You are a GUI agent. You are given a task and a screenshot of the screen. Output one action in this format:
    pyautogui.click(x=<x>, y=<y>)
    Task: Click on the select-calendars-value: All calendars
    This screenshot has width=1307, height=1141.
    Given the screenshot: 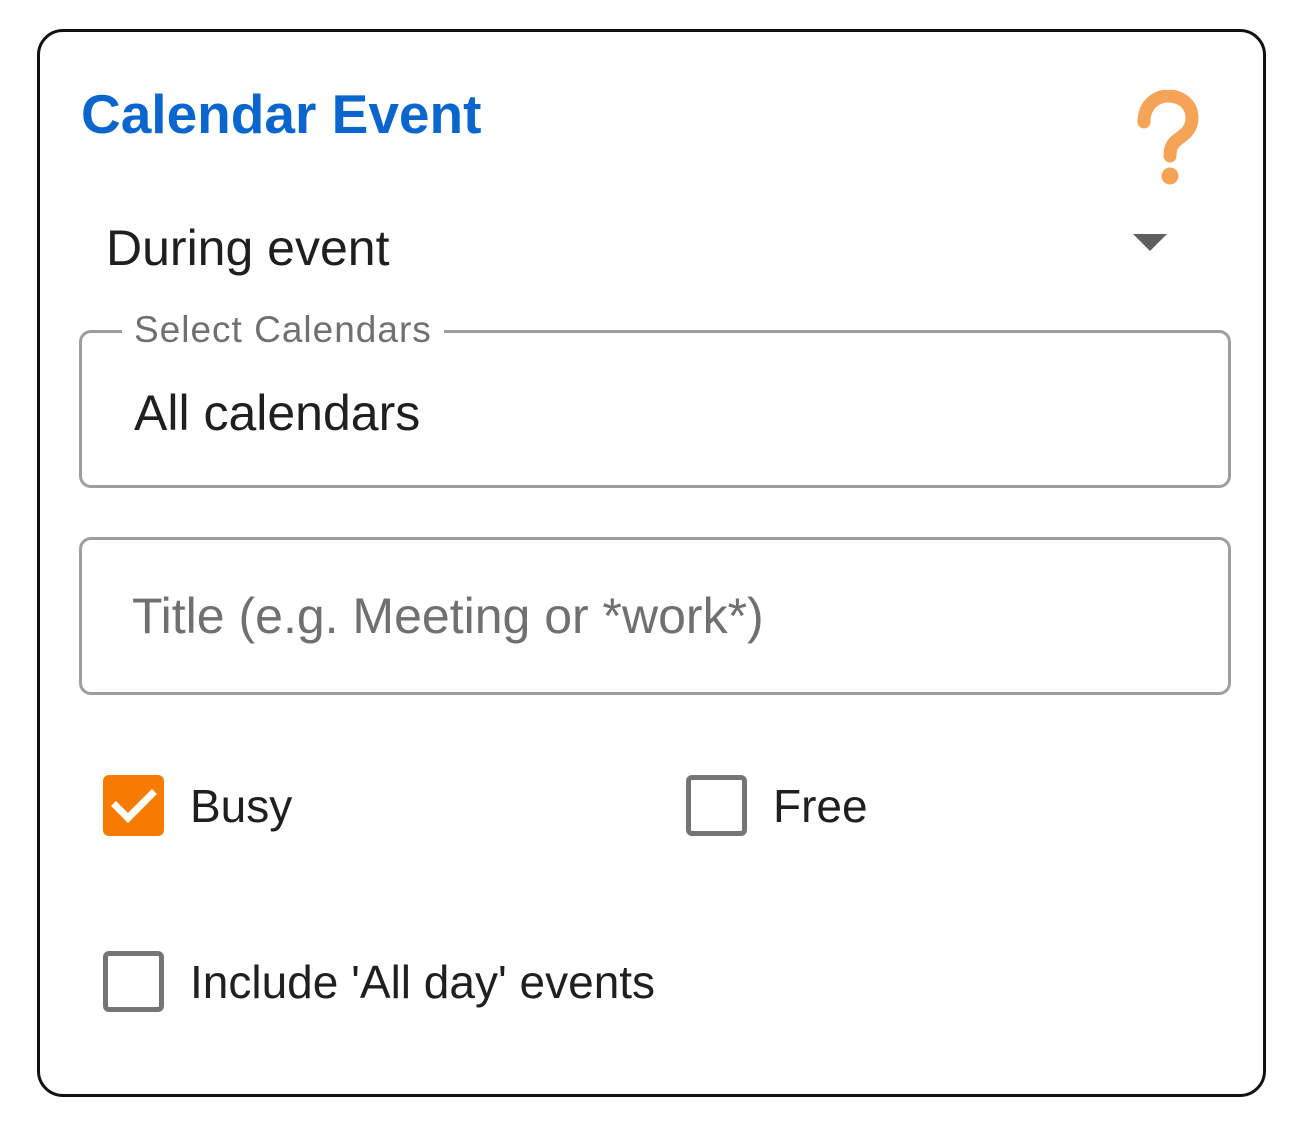 What is the action you would take?
    pyautogui.click(x=277, y=413)
    